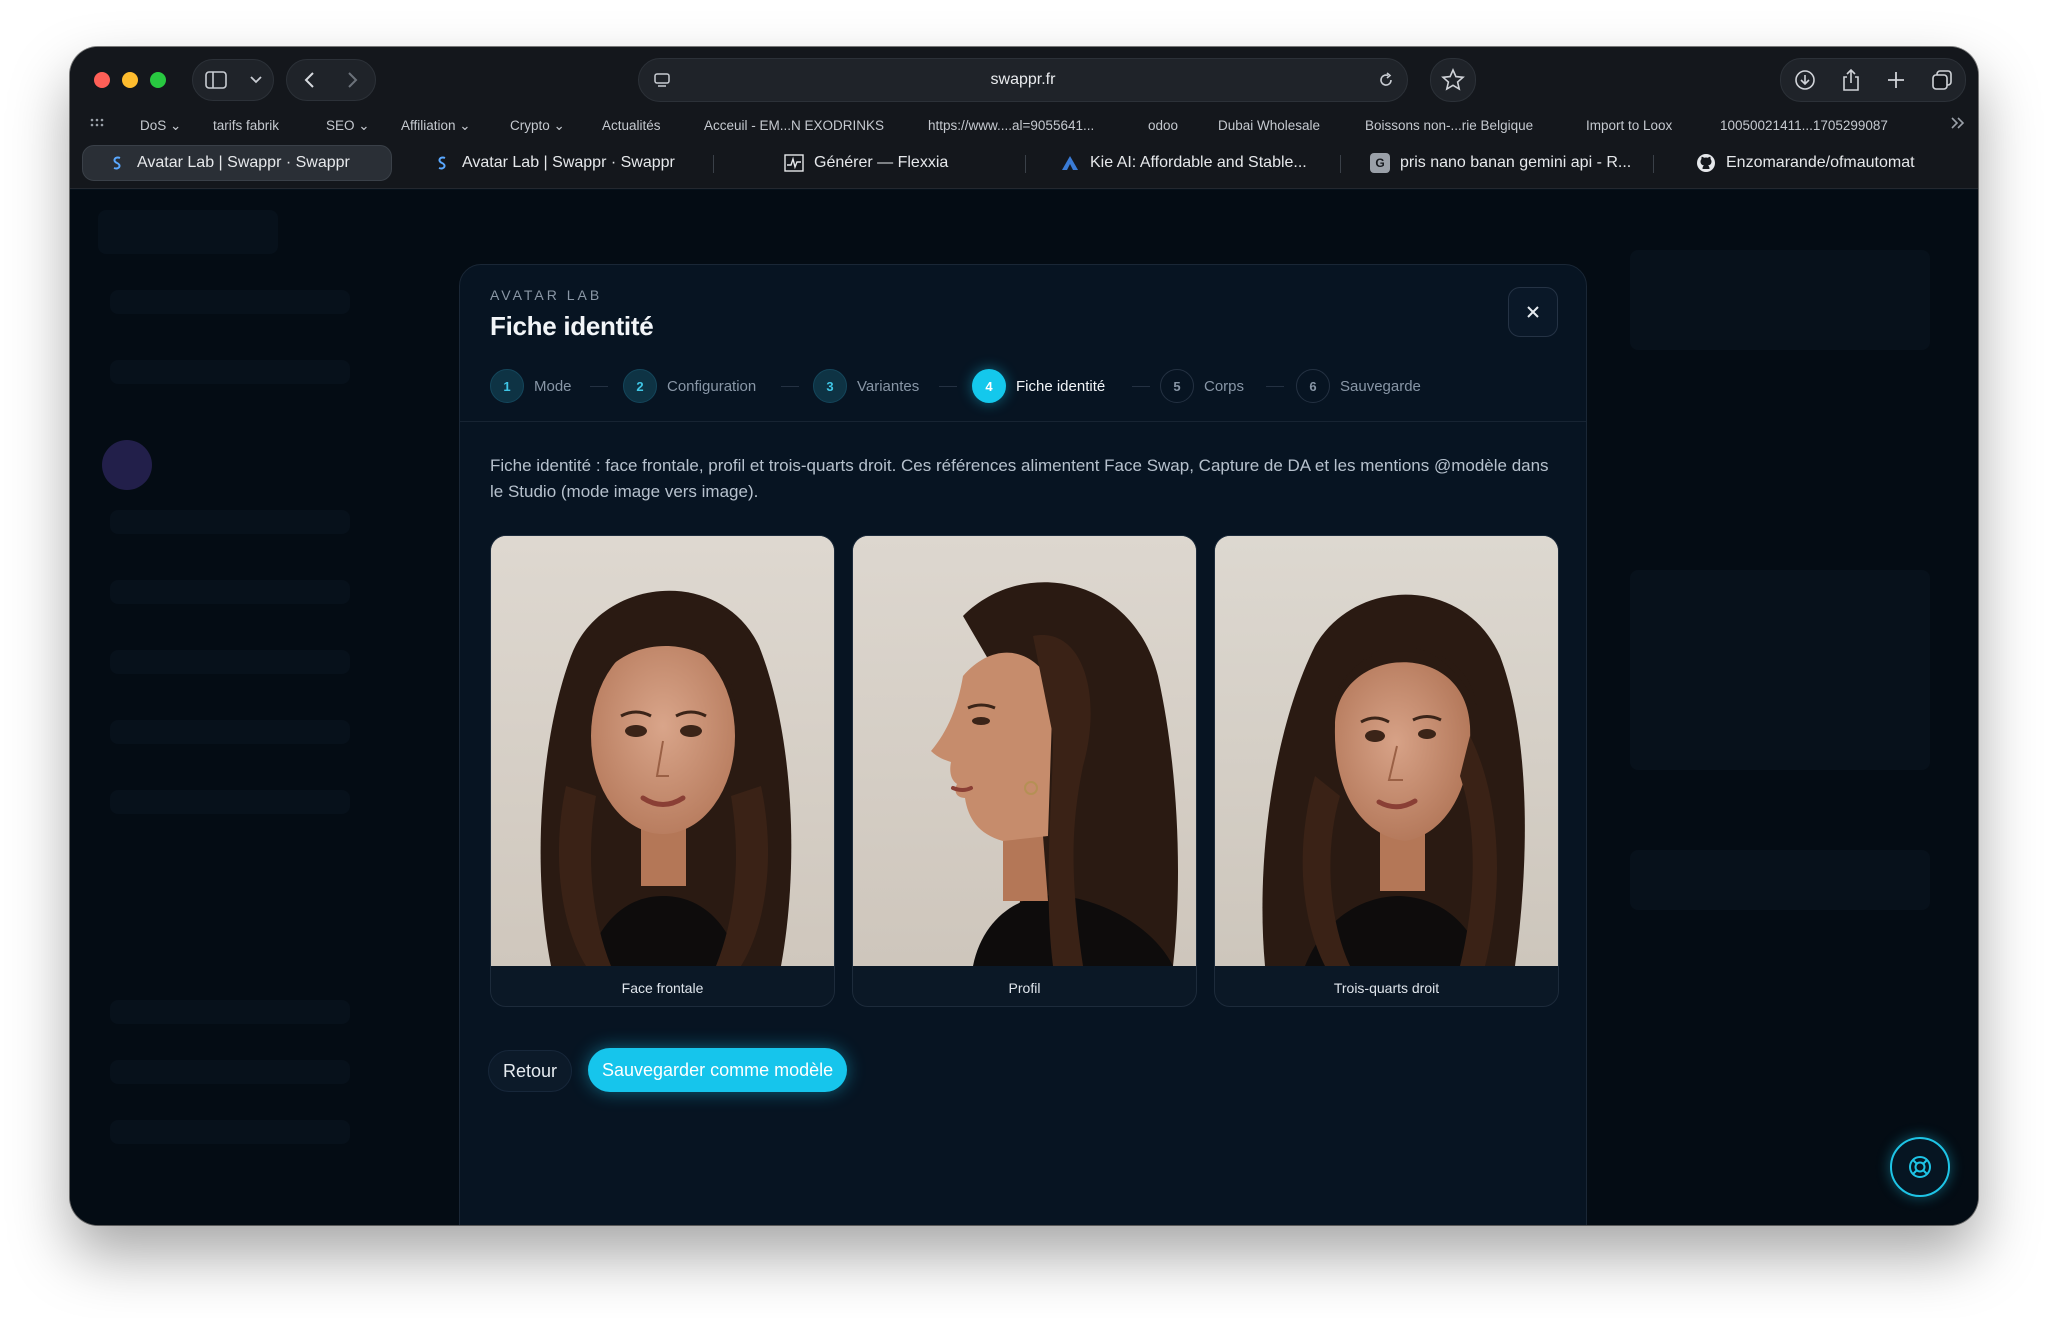 This screenshot has height=1318, width=2048. Describe the element at coordinates (1358, 386) in the screenshot. I see `step-sauvegarde: 6 Sauvegarde` at that location.